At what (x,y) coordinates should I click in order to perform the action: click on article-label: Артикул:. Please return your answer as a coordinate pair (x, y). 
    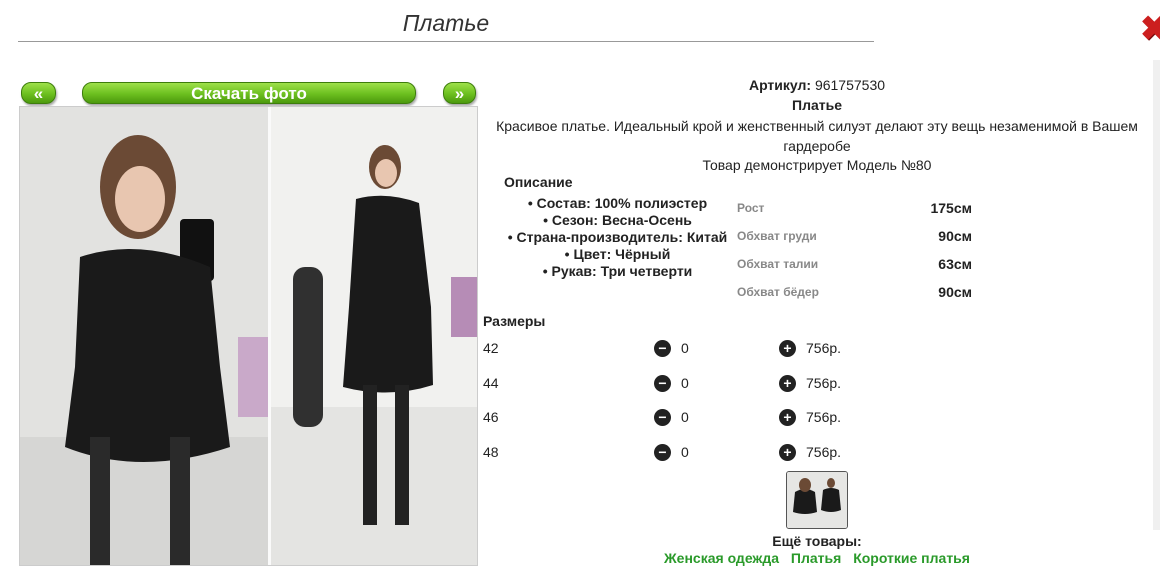
    Looking at the image, I should click on (780, 85).